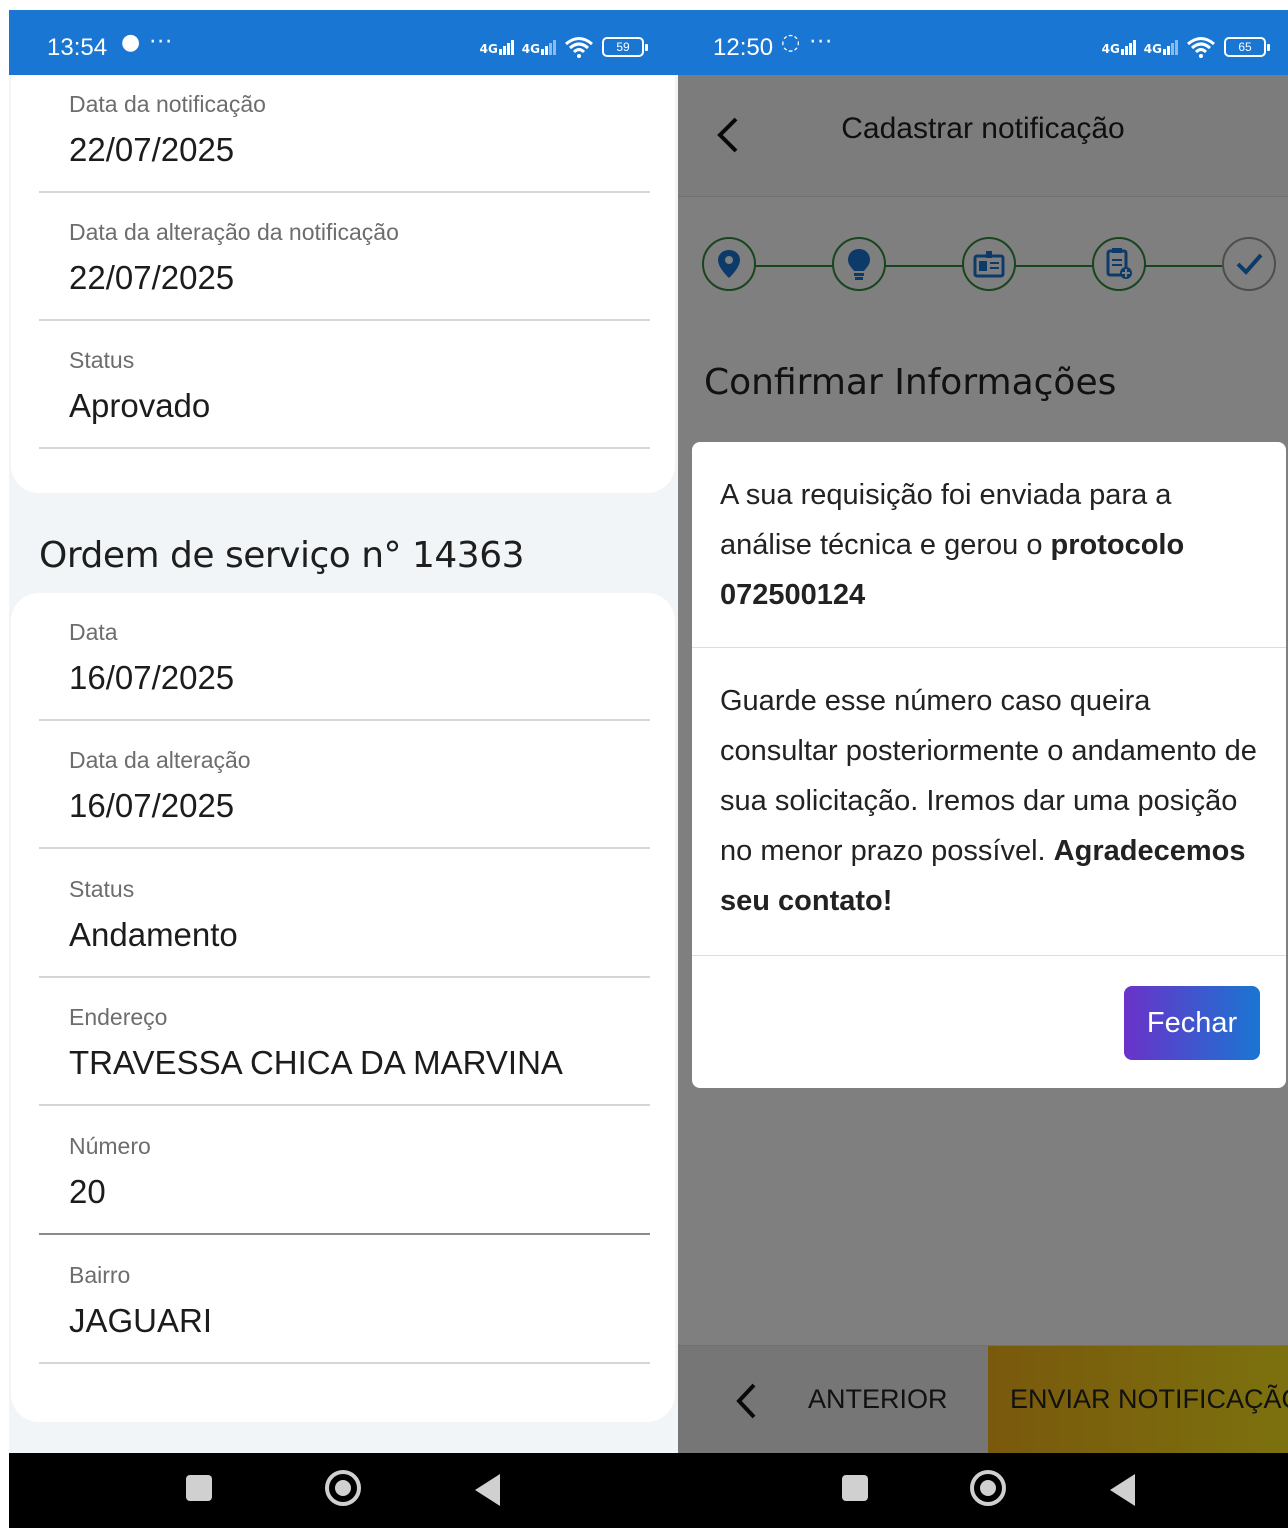 The image size is (1288, 1528). I want to click on notification-icons: ● ···, so click(147, 42).